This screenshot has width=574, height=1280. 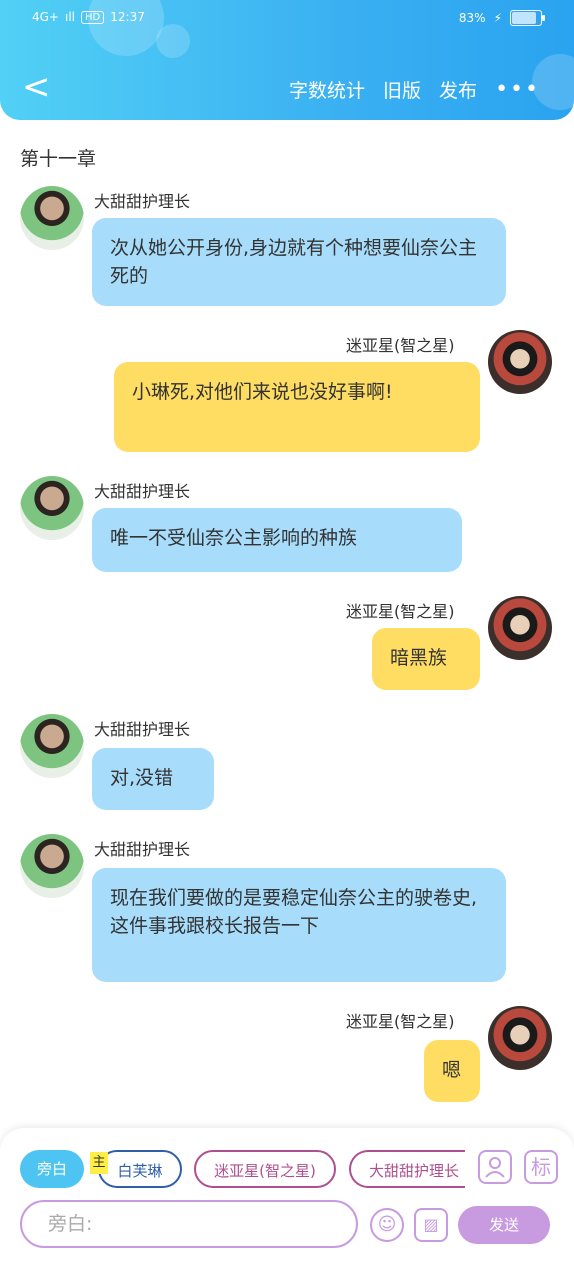 I want to click on more-icon: •••, so click(x=517, y=89).